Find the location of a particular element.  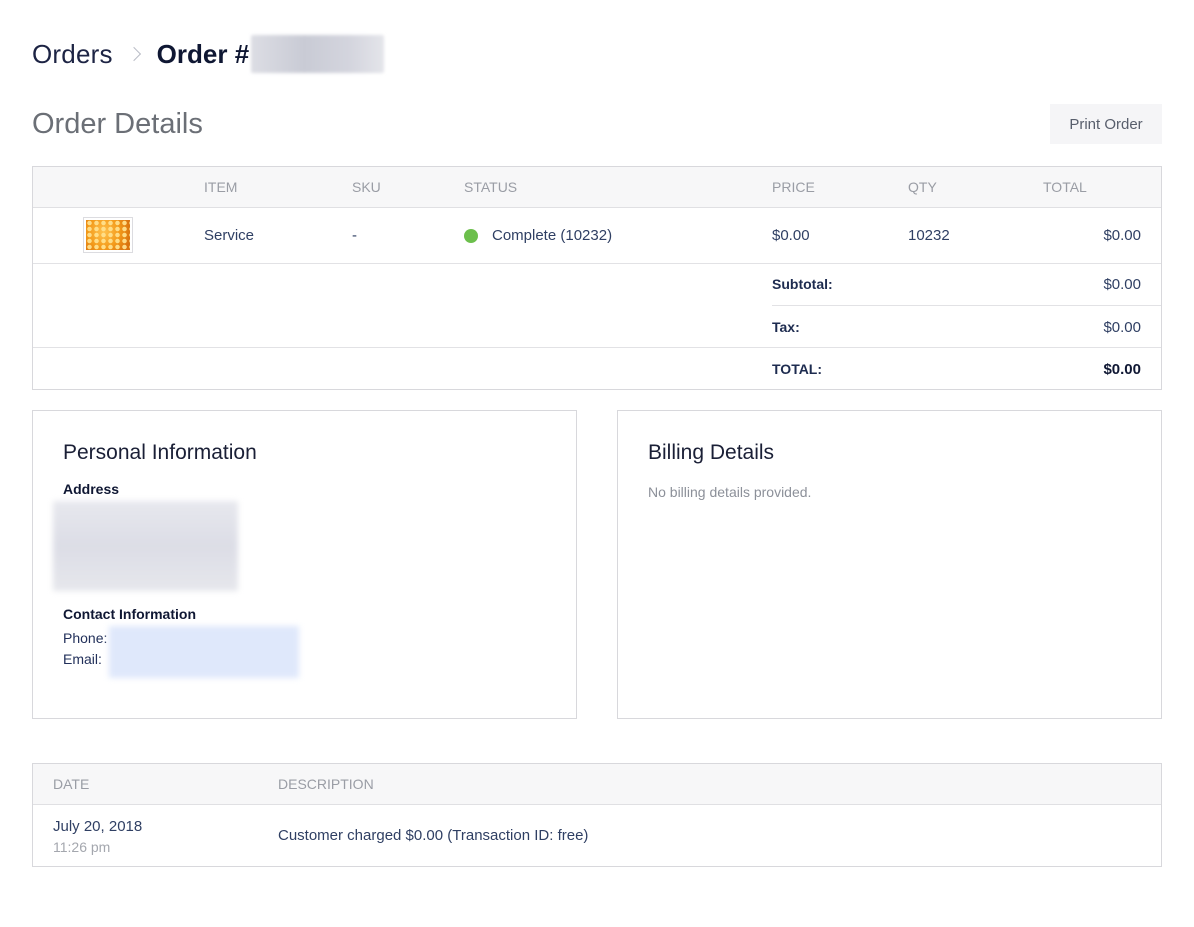

tax-row: Tax: $0.00 is located at coordinates (966, 327).